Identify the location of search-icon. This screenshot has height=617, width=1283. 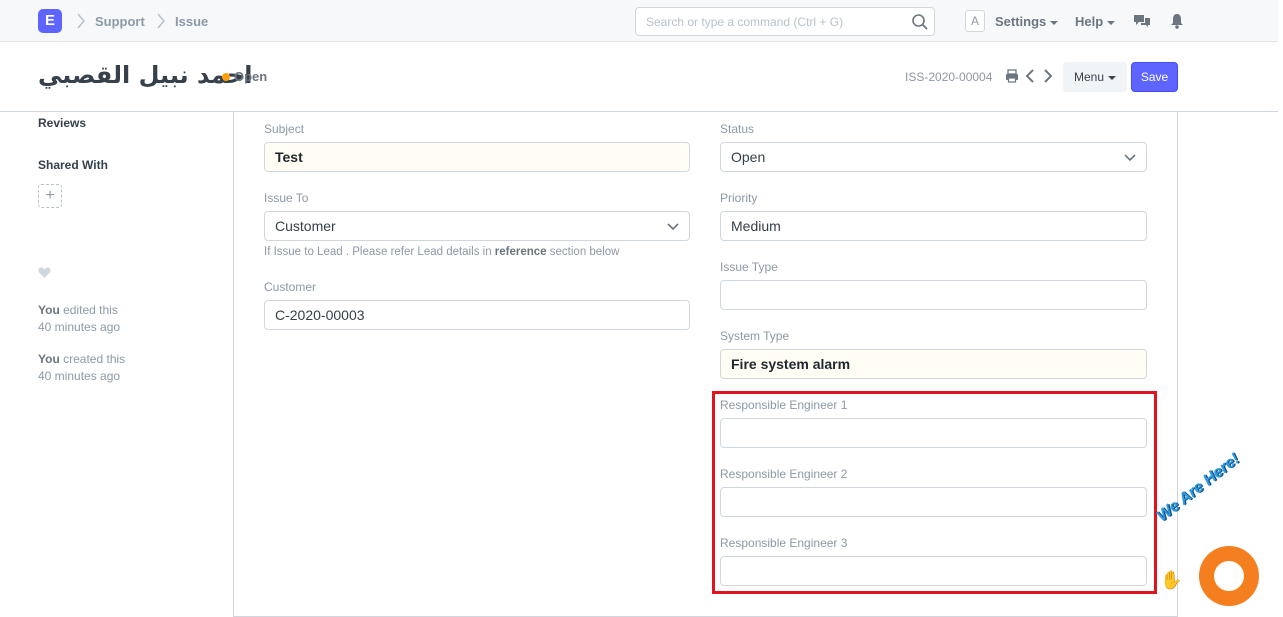
(920, 22).